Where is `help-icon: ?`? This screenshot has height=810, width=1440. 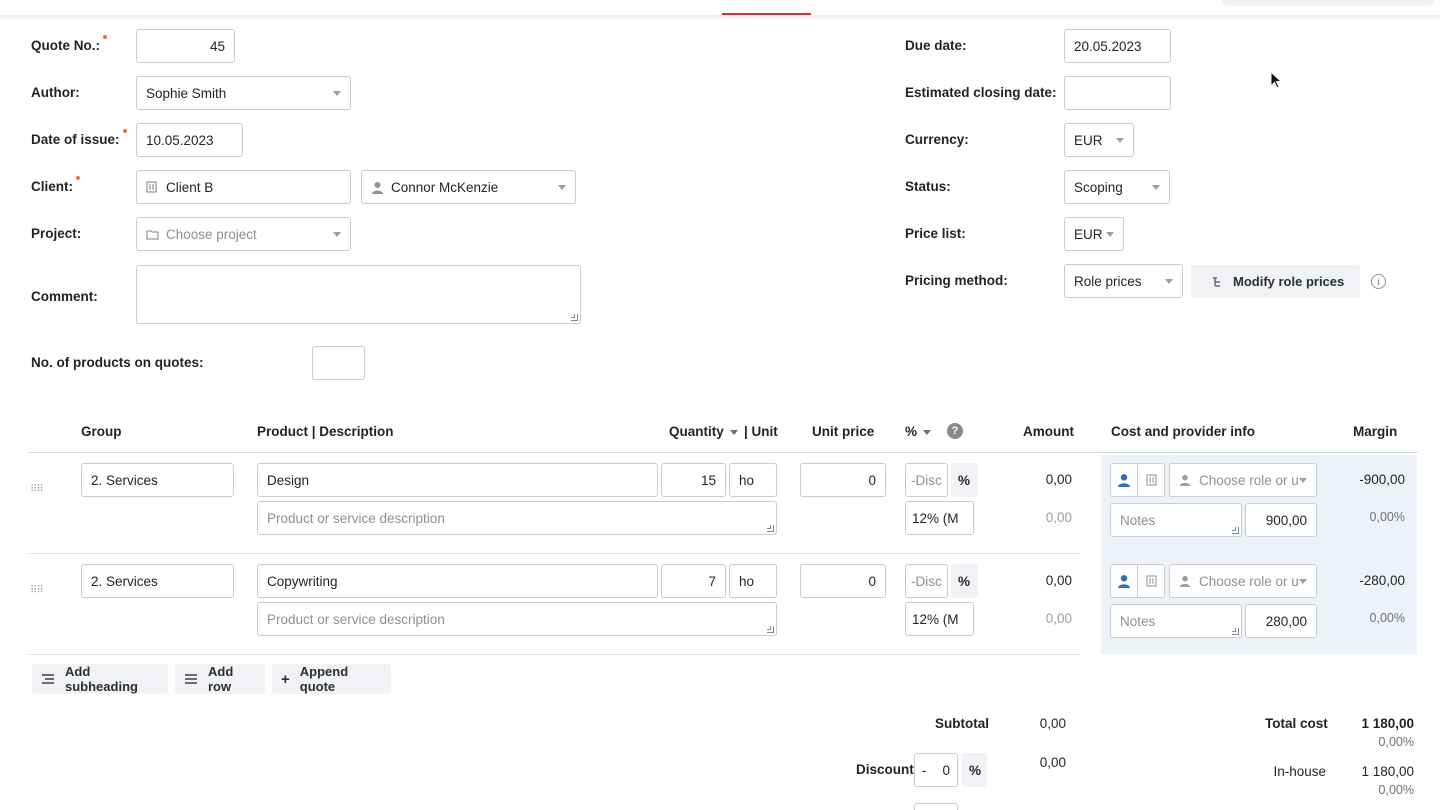 help-icon: ? is located at coordinates (955, 431).